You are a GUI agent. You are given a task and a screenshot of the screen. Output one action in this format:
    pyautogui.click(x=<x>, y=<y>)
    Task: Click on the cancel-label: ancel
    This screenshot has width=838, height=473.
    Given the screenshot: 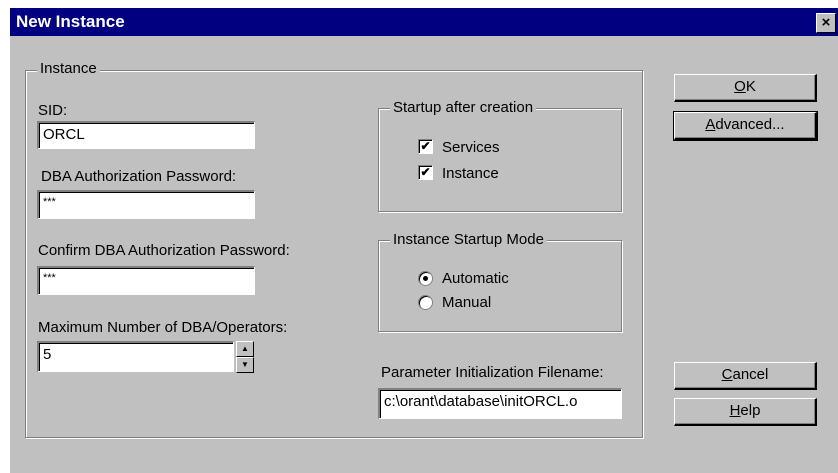 What is the action you would take?
    pyautogui.click(x=750, y=374)
    